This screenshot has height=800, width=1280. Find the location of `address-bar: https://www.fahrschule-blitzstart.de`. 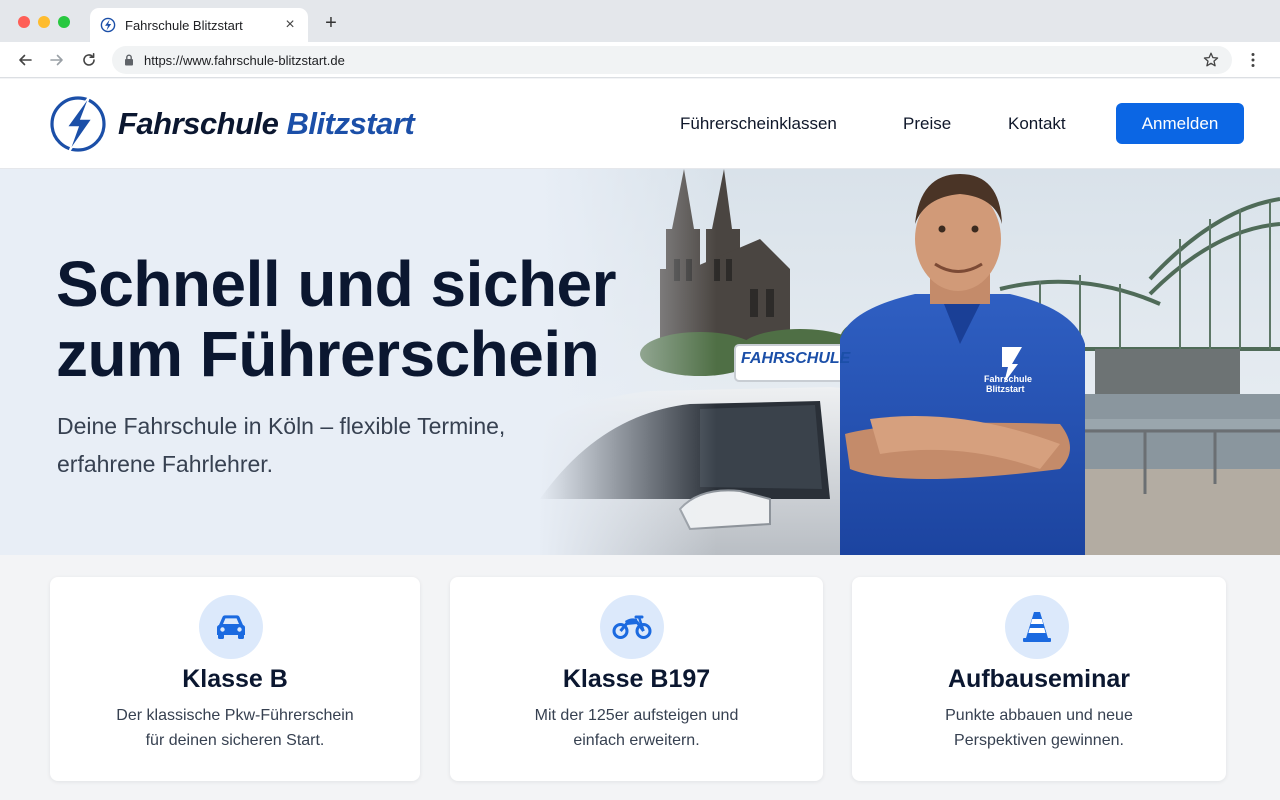

address-bar: https://www.fahrschule-blitzstart.de is located at coordinates (672, 60).